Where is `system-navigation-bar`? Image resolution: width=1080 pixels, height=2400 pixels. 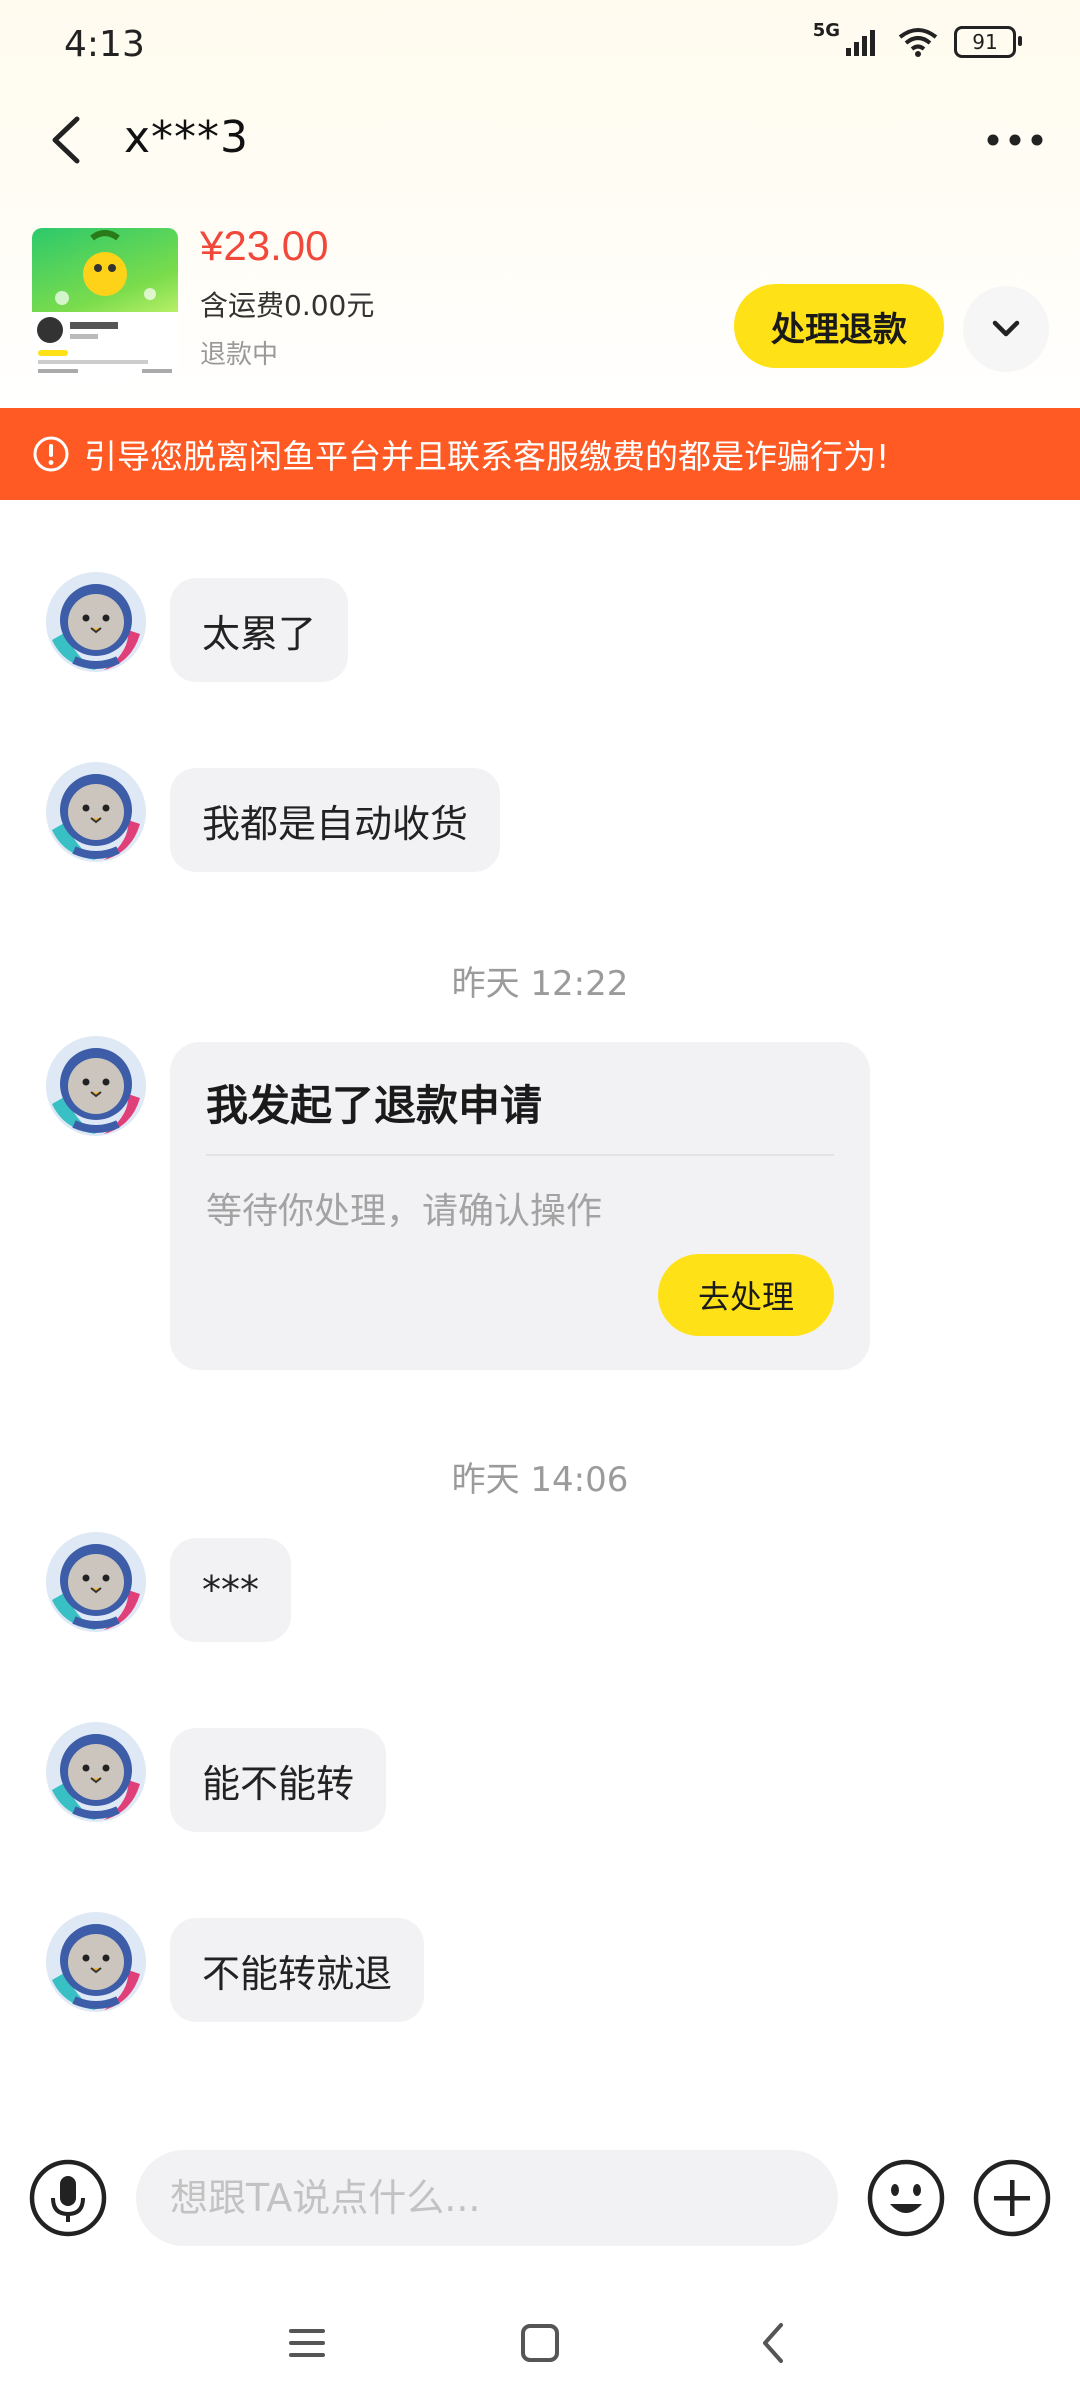 system-navigation-bar is located at coordinates (540, 2342).